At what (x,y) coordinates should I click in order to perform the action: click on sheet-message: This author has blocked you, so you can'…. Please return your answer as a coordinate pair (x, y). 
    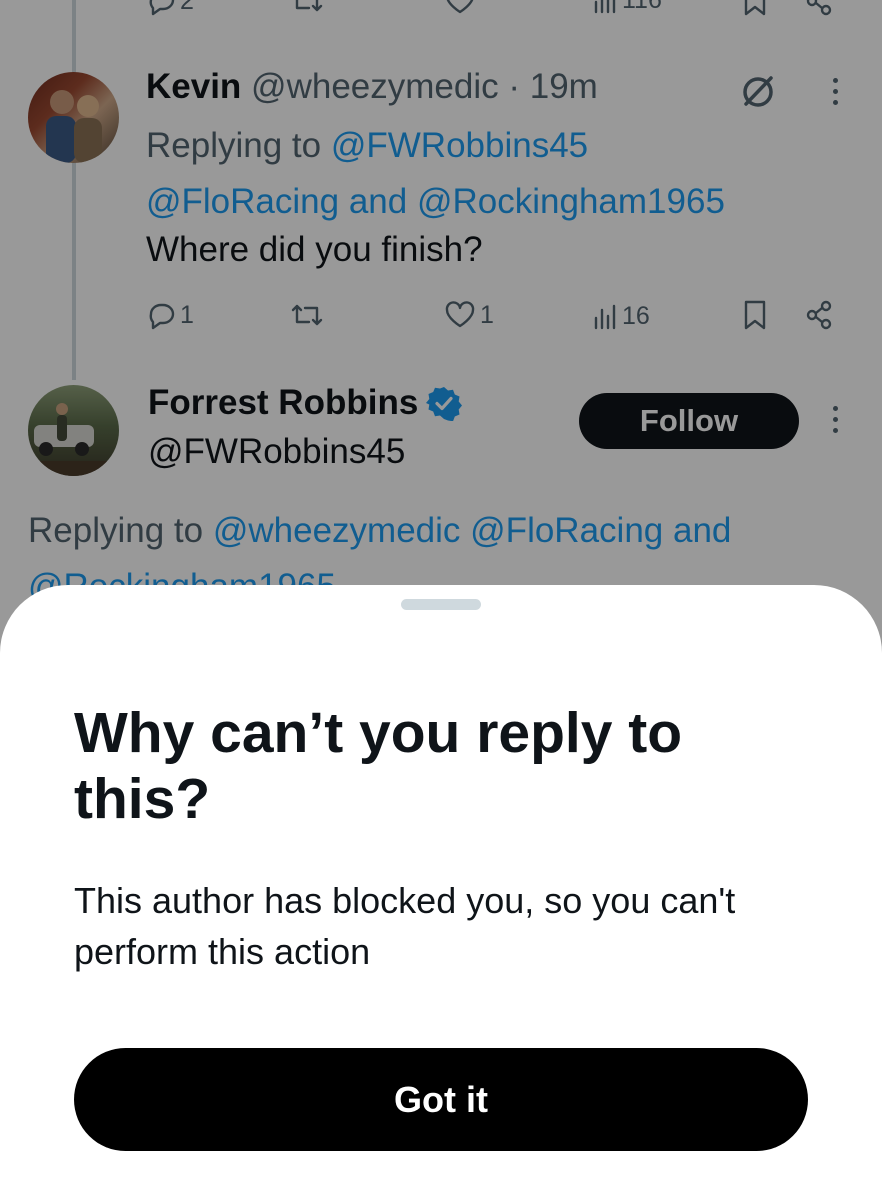
    Looking at the image, I should click on (405, 926).